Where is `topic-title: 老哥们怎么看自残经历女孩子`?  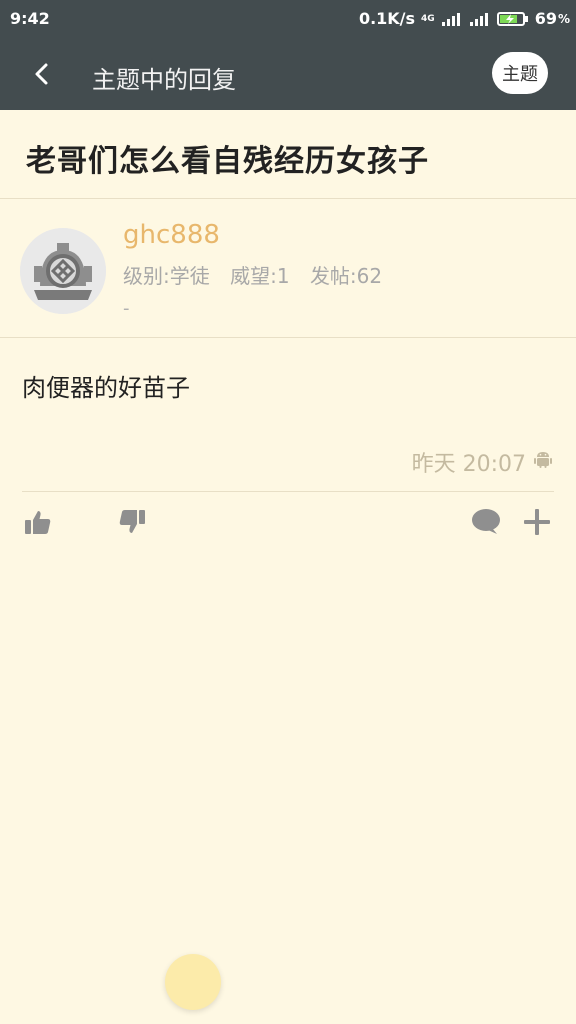
topic-title: 老哥们怎么看自残经历女孩子 is located at coordinates (227, 161).